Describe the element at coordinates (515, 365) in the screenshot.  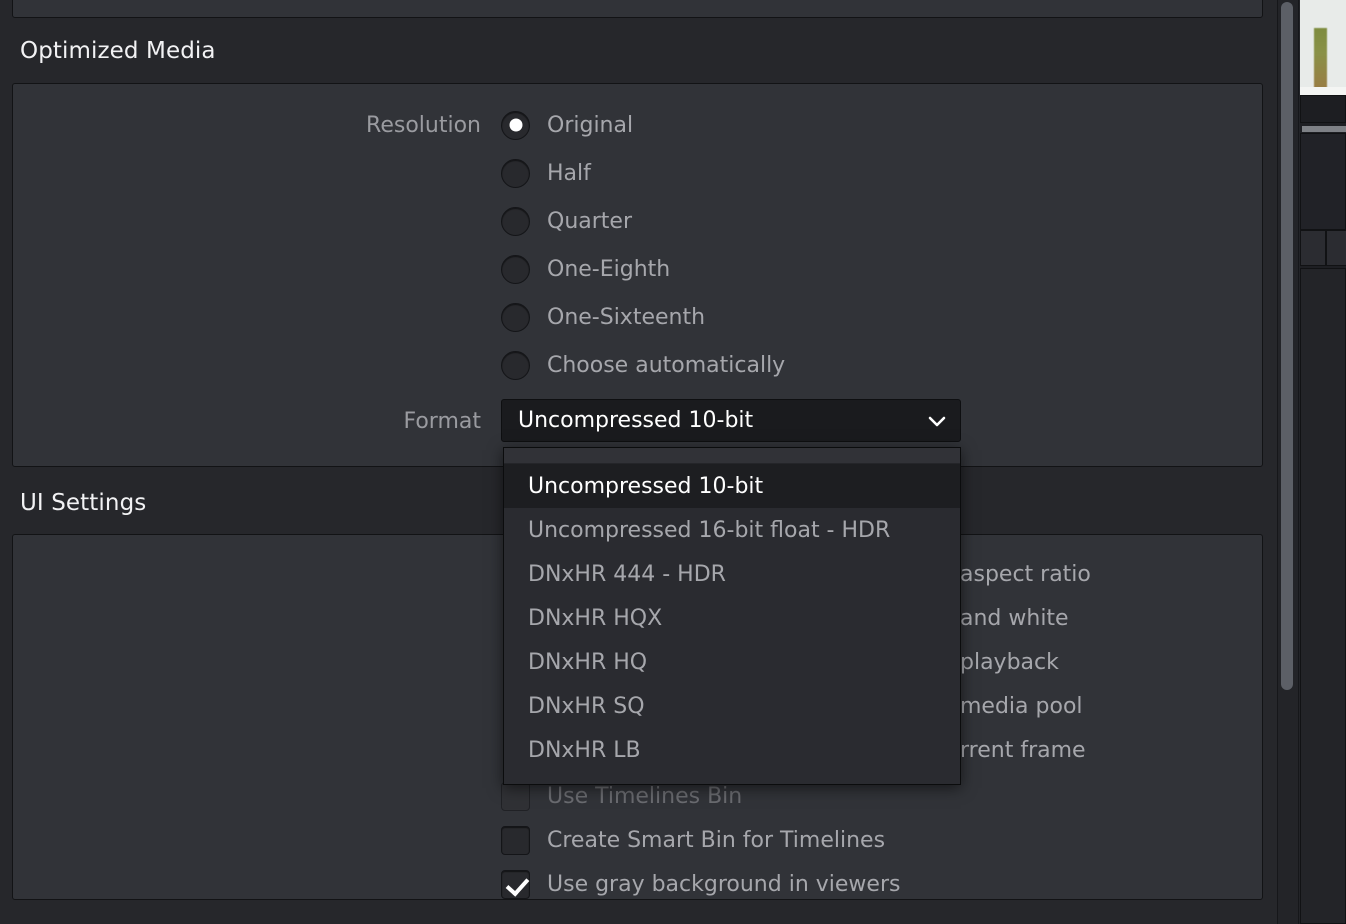
I see `radio-indicator-choose-automatically` at that location.